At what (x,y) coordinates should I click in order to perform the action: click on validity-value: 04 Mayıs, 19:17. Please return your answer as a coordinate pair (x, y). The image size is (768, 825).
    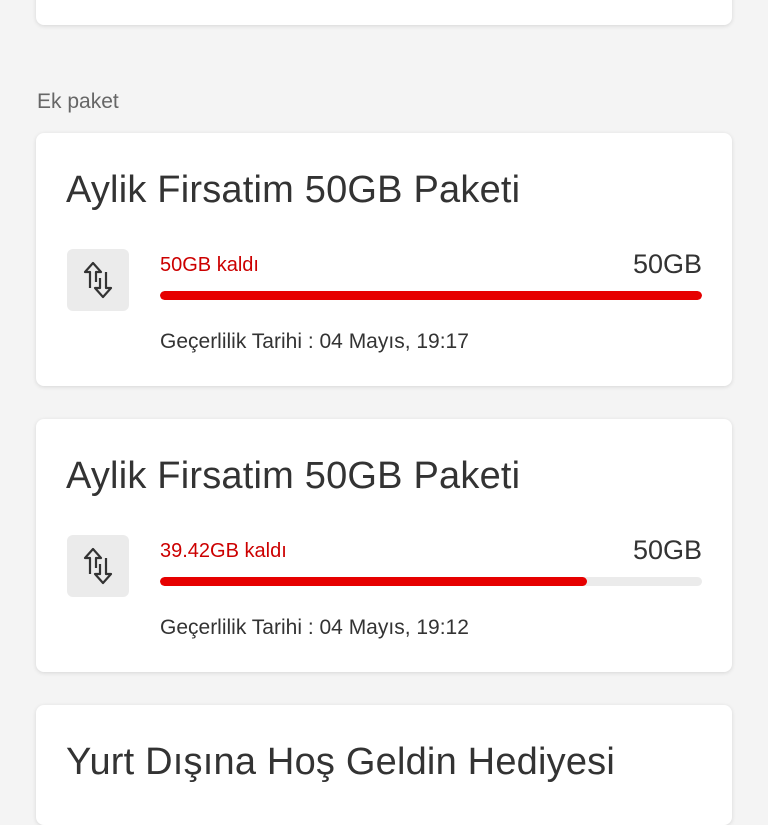
    Looking at the image, I should click on (394, 341).